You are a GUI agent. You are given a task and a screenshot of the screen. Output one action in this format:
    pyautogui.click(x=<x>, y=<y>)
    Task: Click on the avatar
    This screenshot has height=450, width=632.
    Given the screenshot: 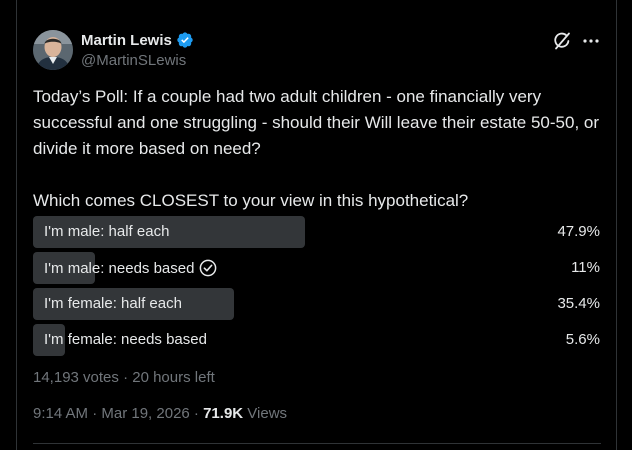 What is the action you would take?
    pyautogui.click(x=53, y=50)
    